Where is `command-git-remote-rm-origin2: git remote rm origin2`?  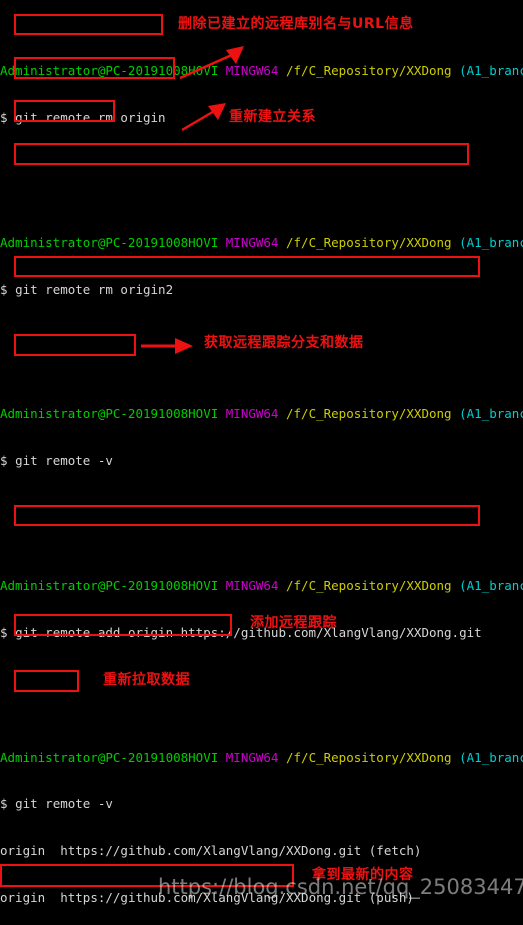 command-git-remote-rm-origin2: git remote rm origin2 is located at coordinates (94, 289).